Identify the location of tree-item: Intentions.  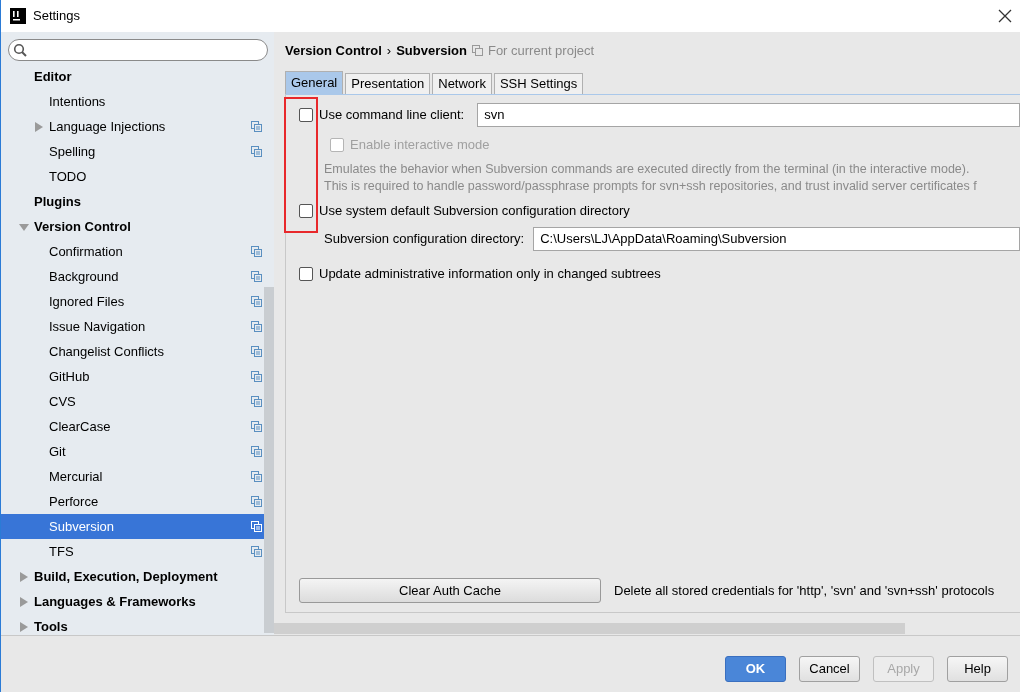
(132, 101).